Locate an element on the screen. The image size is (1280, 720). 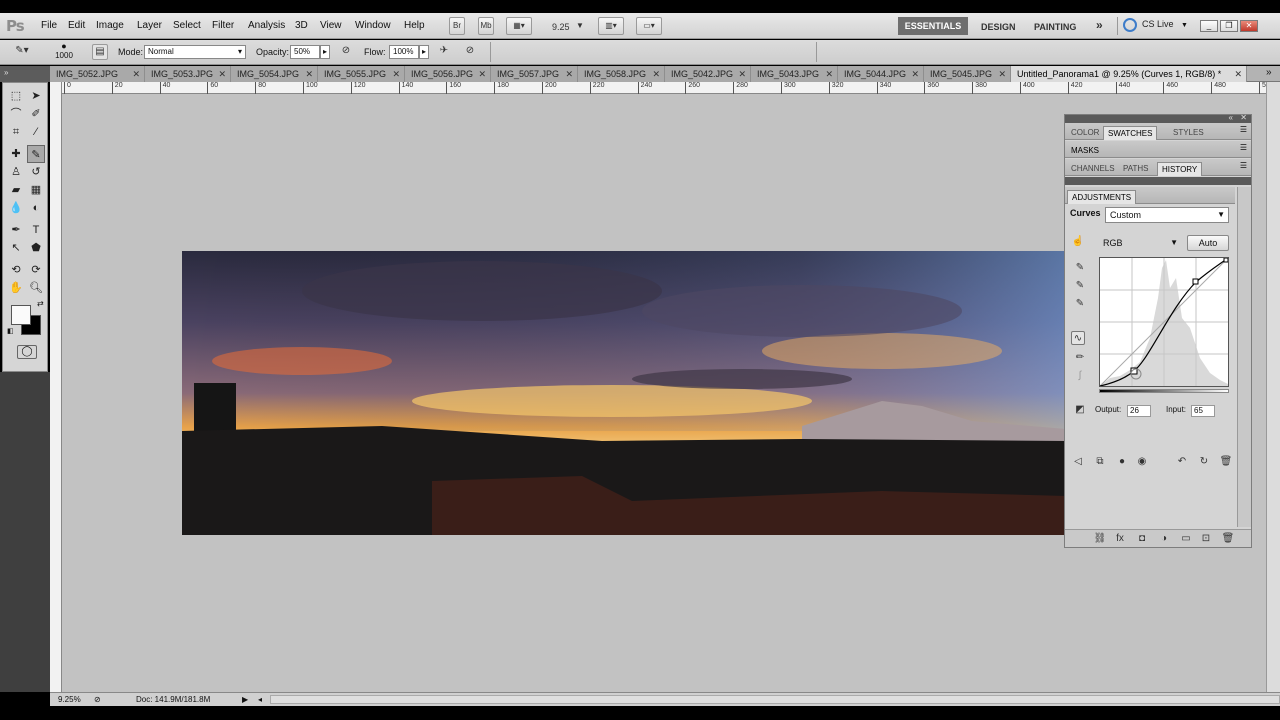
link-icon: ⛓ is located at coordinates (1100, 539).